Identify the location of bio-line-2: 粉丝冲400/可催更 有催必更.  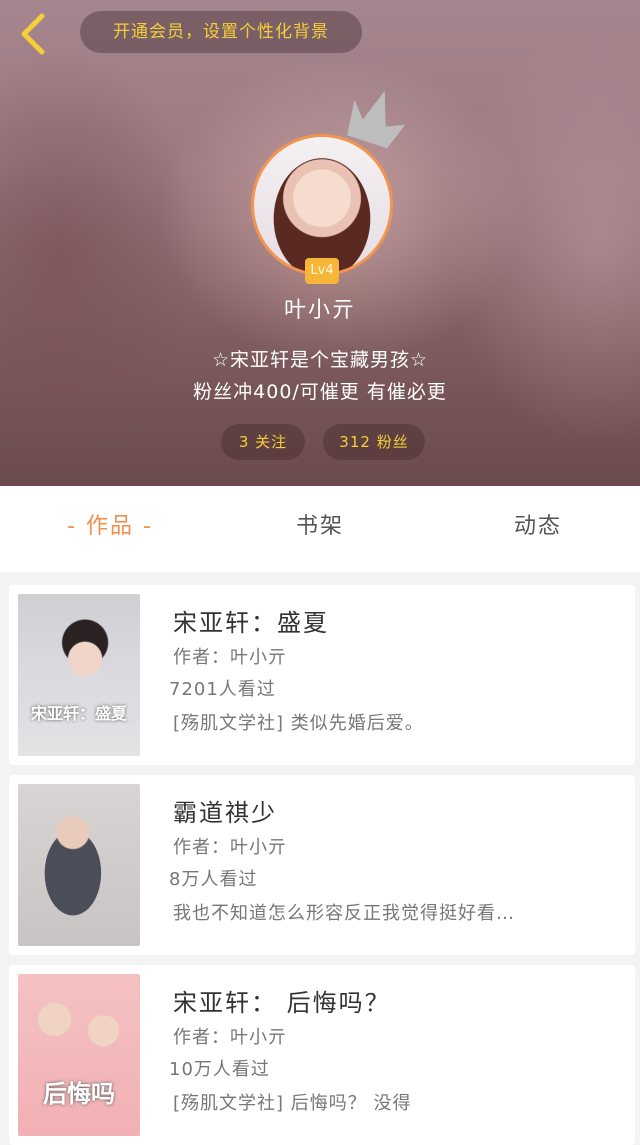
(320, 392).